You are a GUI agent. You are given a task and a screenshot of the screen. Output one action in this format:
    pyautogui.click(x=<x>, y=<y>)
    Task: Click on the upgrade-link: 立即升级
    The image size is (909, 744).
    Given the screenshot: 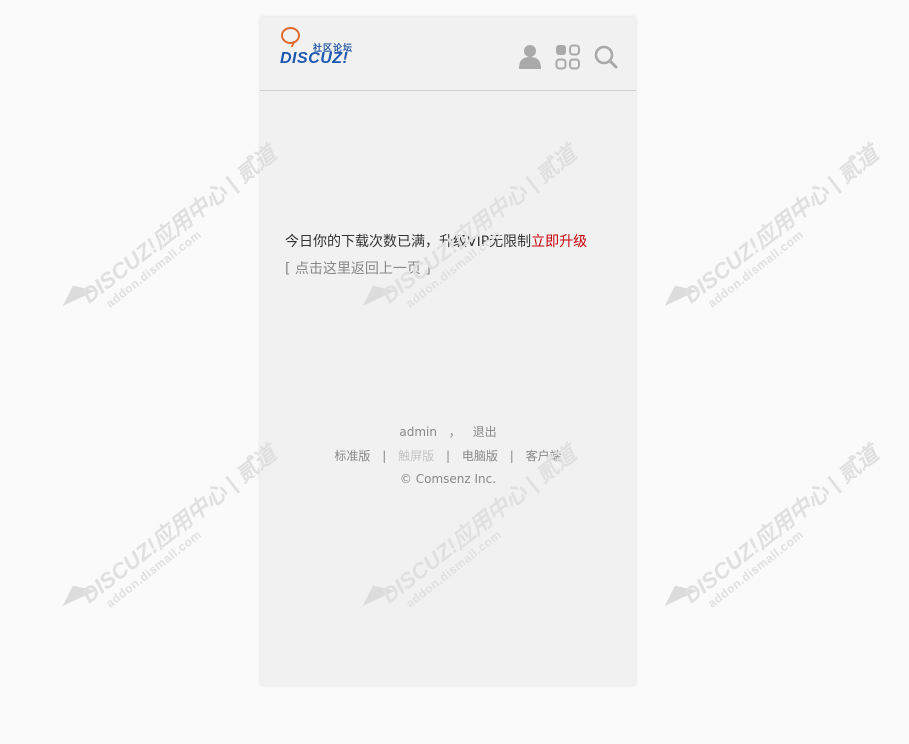 What is the action you would take?
    pyautogui.click(x=559, y=242)
    